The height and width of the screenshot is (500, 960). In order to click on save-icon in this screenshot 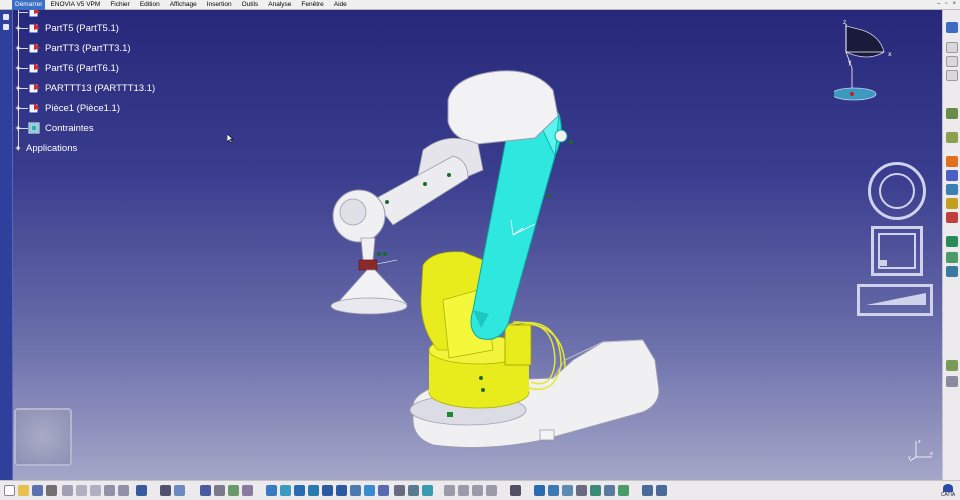, I will do `click(37, 490)`.